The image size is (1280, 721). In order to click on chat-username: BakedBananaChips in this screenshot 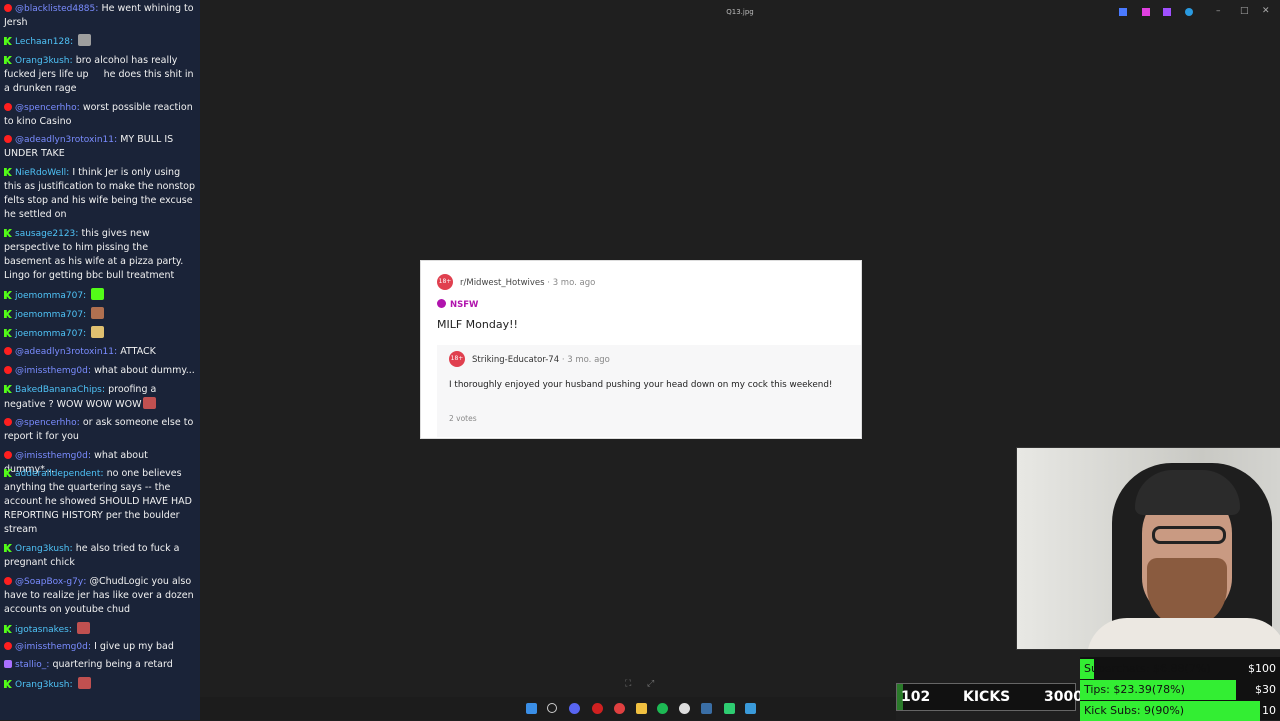, I will do `click(58, 390)`.